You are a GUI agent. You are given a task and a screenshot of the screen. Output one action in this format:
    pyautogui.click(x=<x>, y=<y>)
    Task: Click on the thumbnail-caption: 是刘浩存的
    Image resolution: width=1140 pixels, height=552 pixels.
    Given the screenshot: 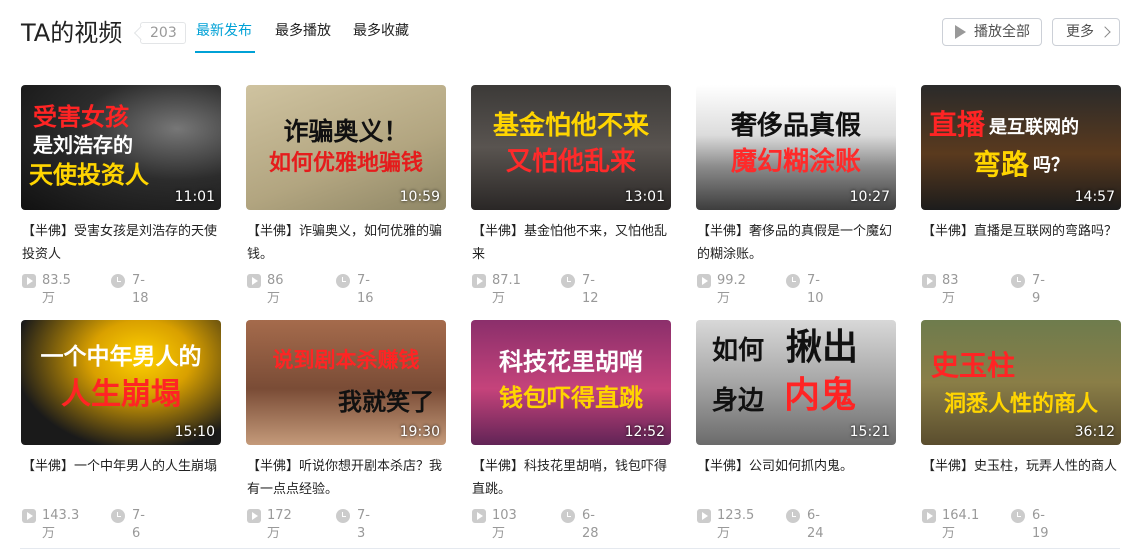 What is the action you would take?
    pyautogui.click(x=83, y=145)
    